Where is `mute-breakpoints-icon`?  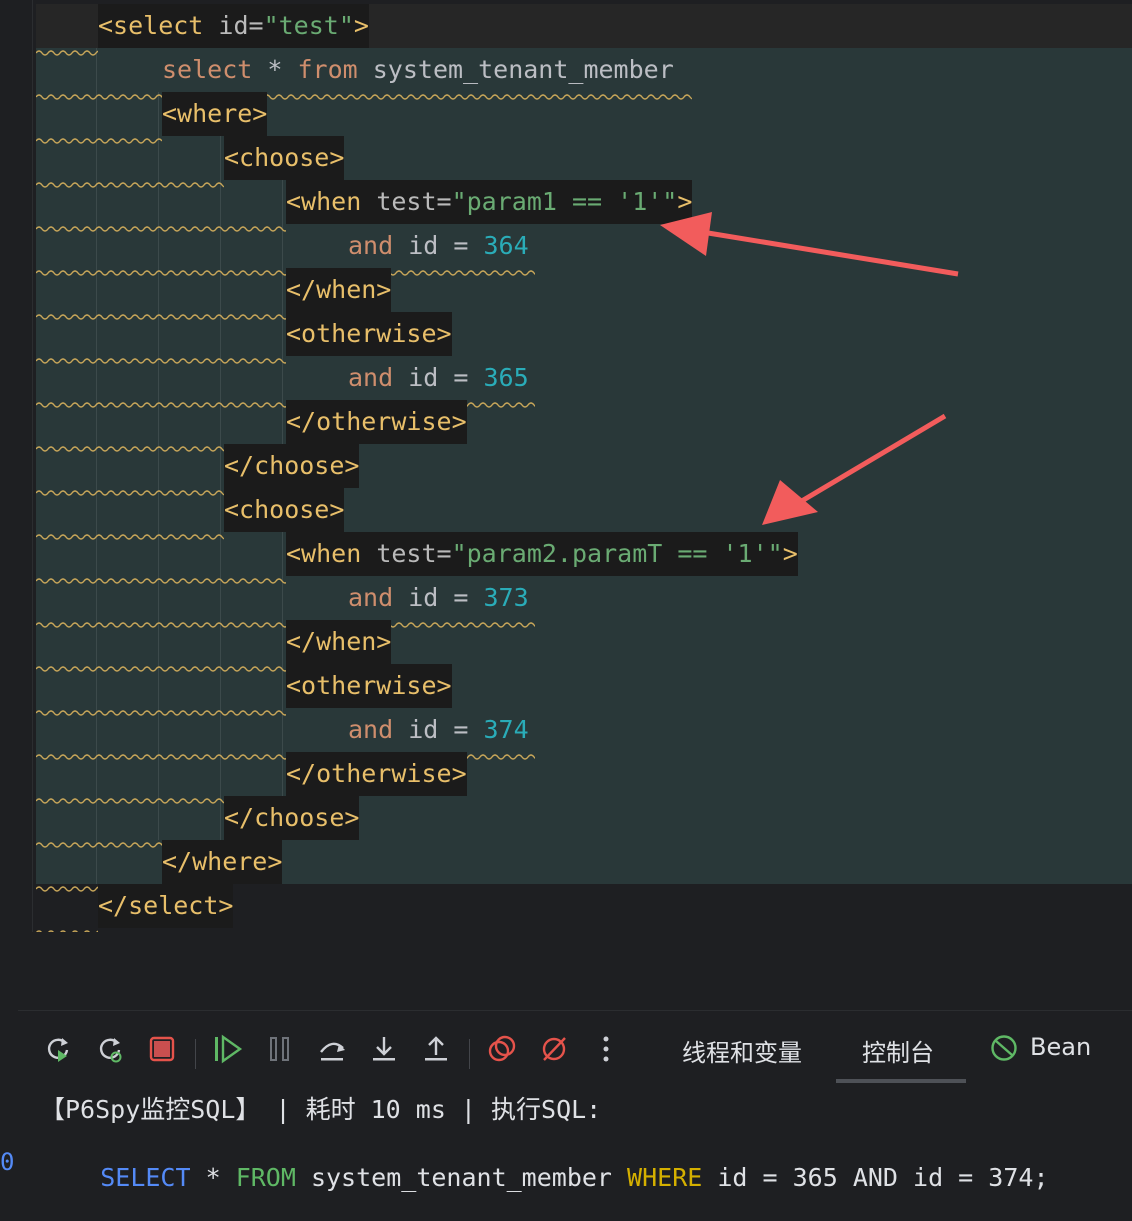
mute-breakpoints-icon is located at coordinates (554, 1049).